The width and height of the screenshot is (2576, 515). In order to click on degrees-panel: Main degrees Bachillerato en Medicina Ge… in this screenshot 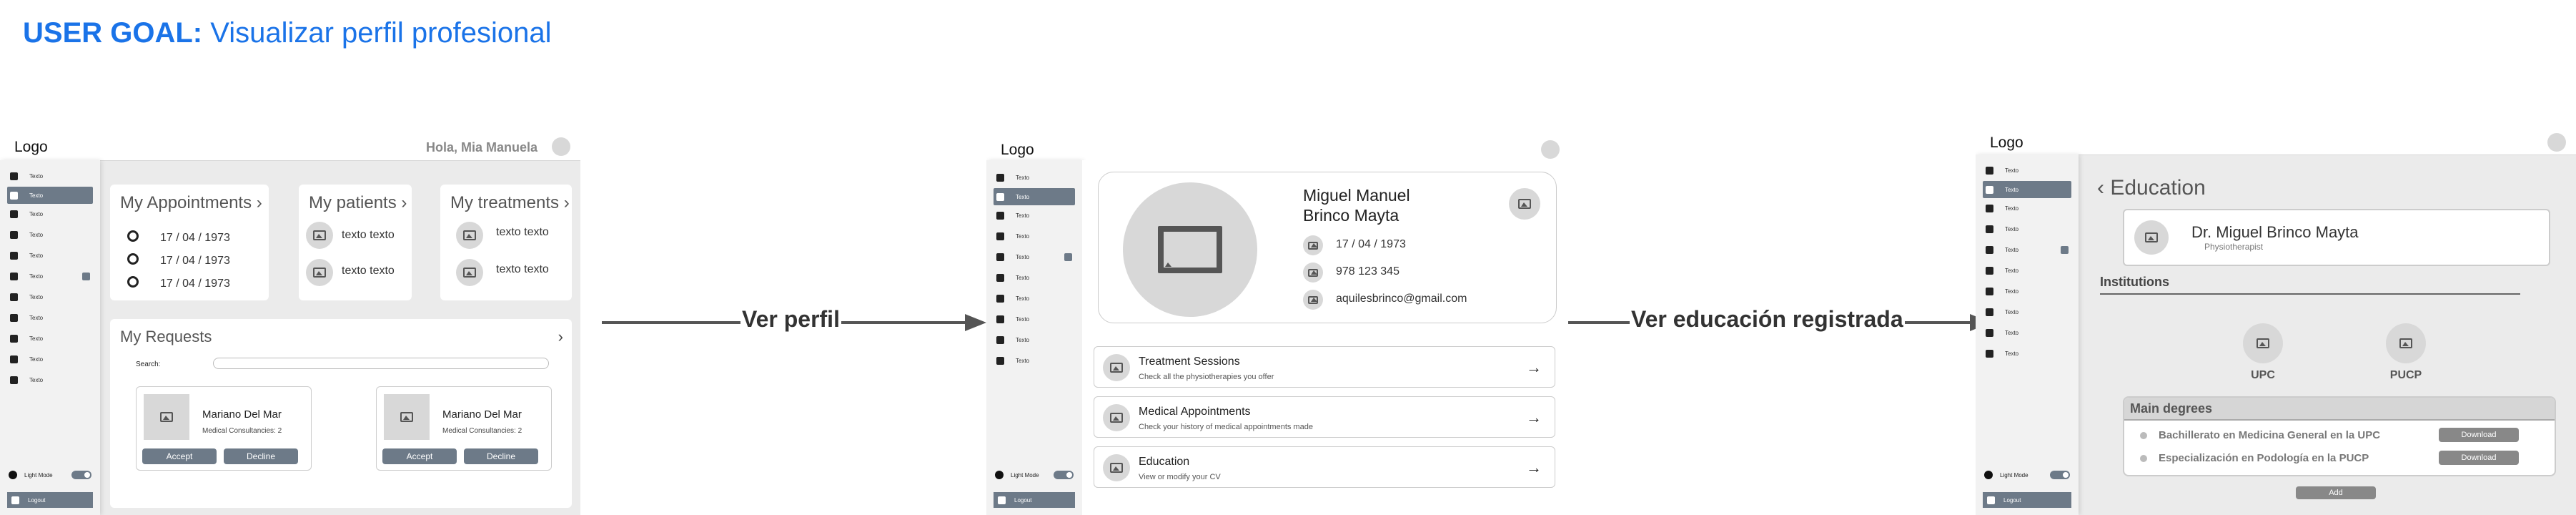, I will do `click(2339, 436)`.